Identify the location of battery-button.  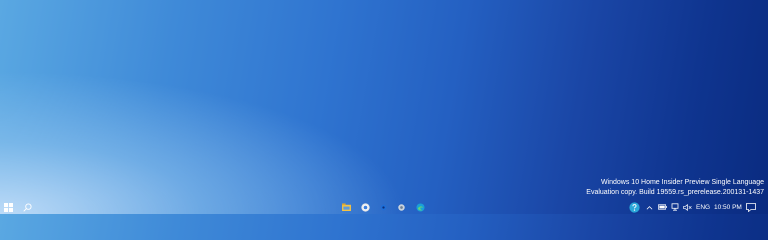
(662, 207).